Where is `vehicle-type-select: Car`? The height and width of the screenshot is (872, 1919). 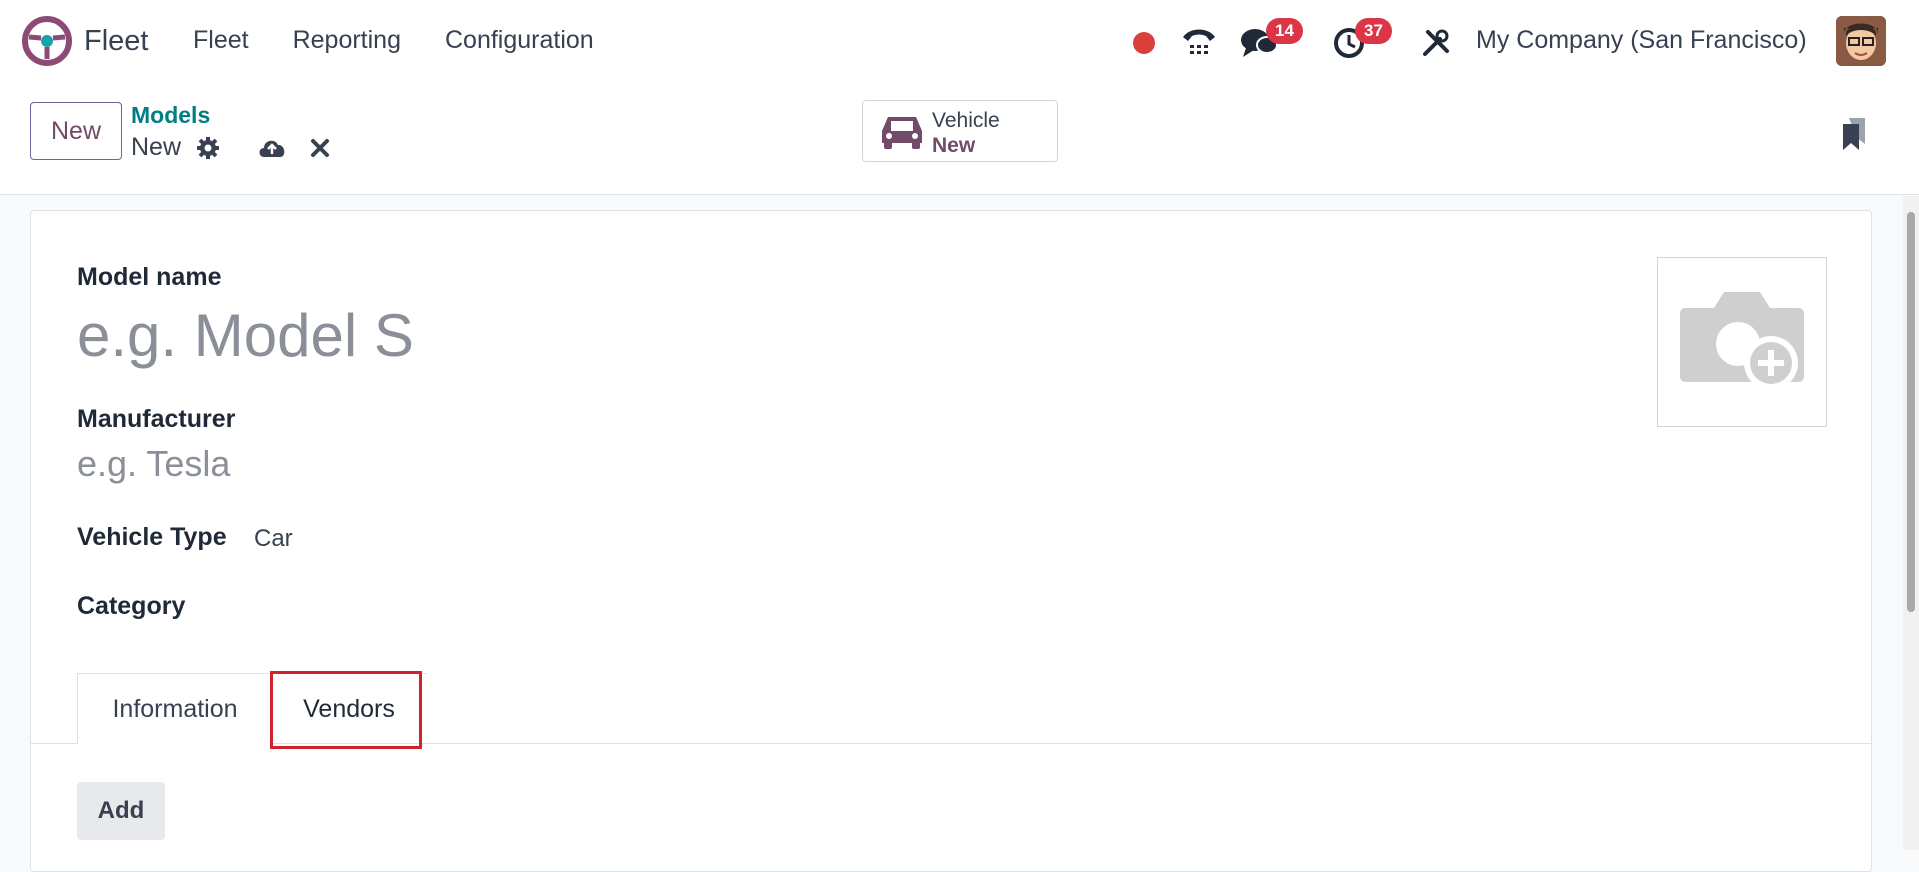
vehicle-type-select: Car is located at coordinates (273, 539).